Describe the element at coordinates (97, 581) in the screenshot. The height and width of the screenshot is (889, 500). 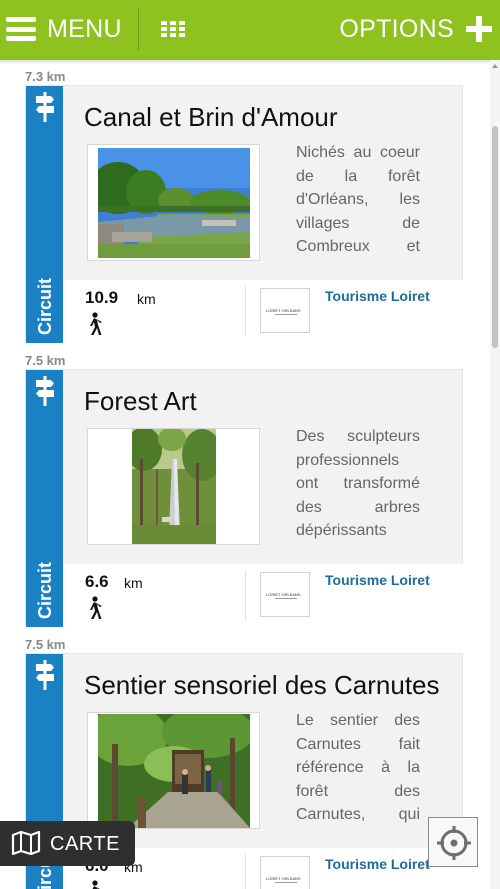
I see `length-value: 6.6` at that location.